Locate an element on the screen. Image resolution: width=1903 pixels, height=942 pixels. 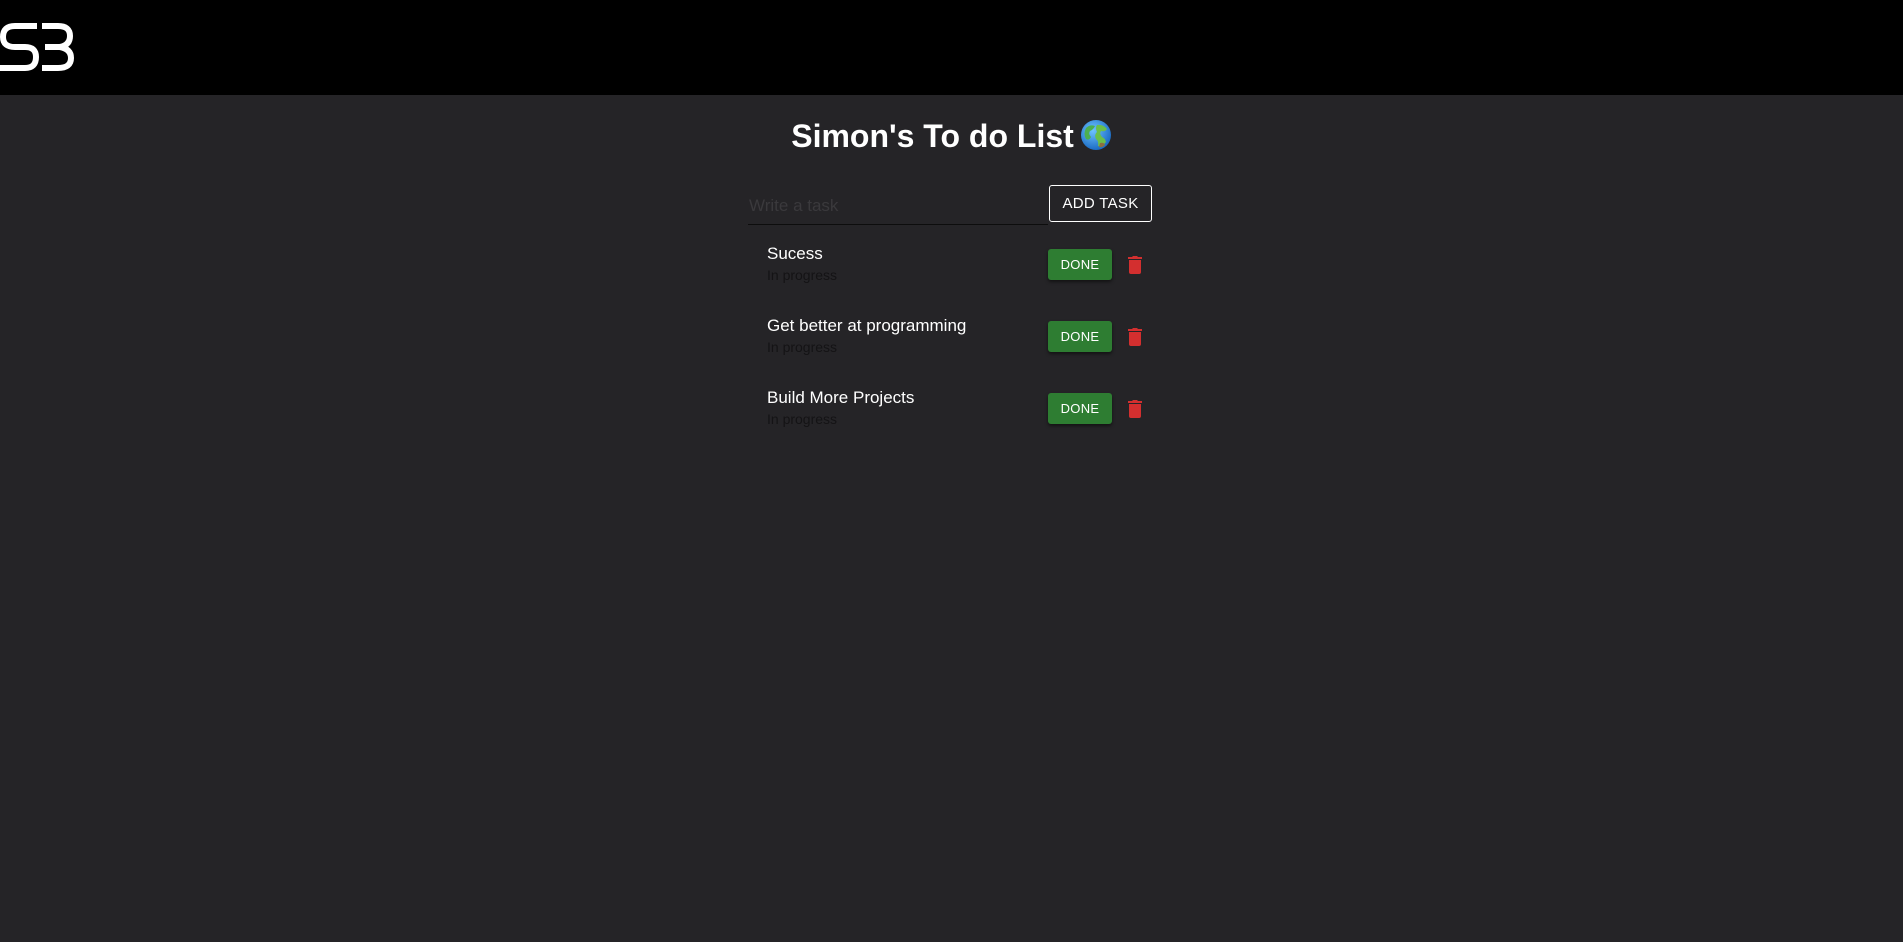
task-title: Build More Projects is located at coordinates (841, 397).